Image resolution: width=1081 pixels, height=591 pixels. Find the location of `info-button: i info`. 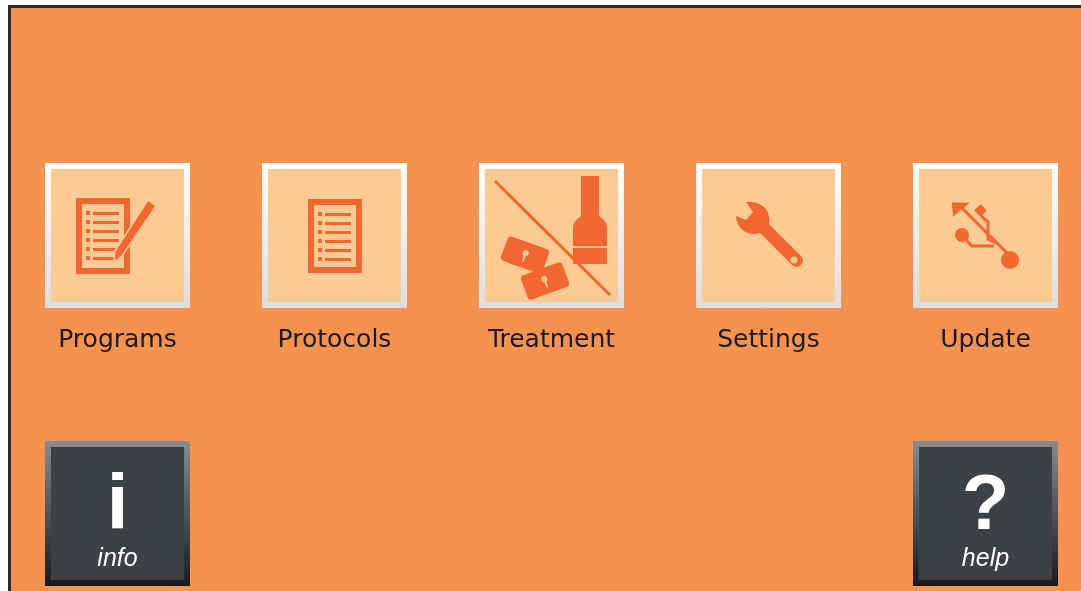

info-button: i info is located at coordinates (117, 513).